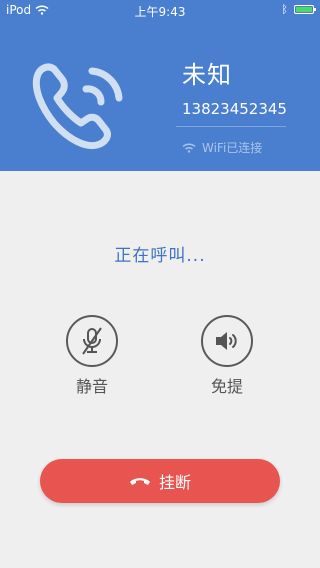 The width and height of the screenshot is (320, 568). I want to click on hang-up-label: 挂断, so click(174, 482).